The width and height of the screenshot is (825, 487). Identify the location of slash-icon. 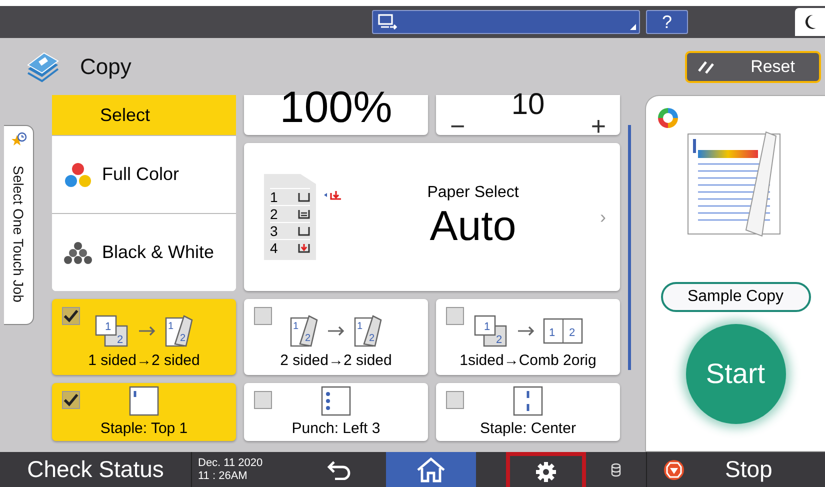
(707, 66).